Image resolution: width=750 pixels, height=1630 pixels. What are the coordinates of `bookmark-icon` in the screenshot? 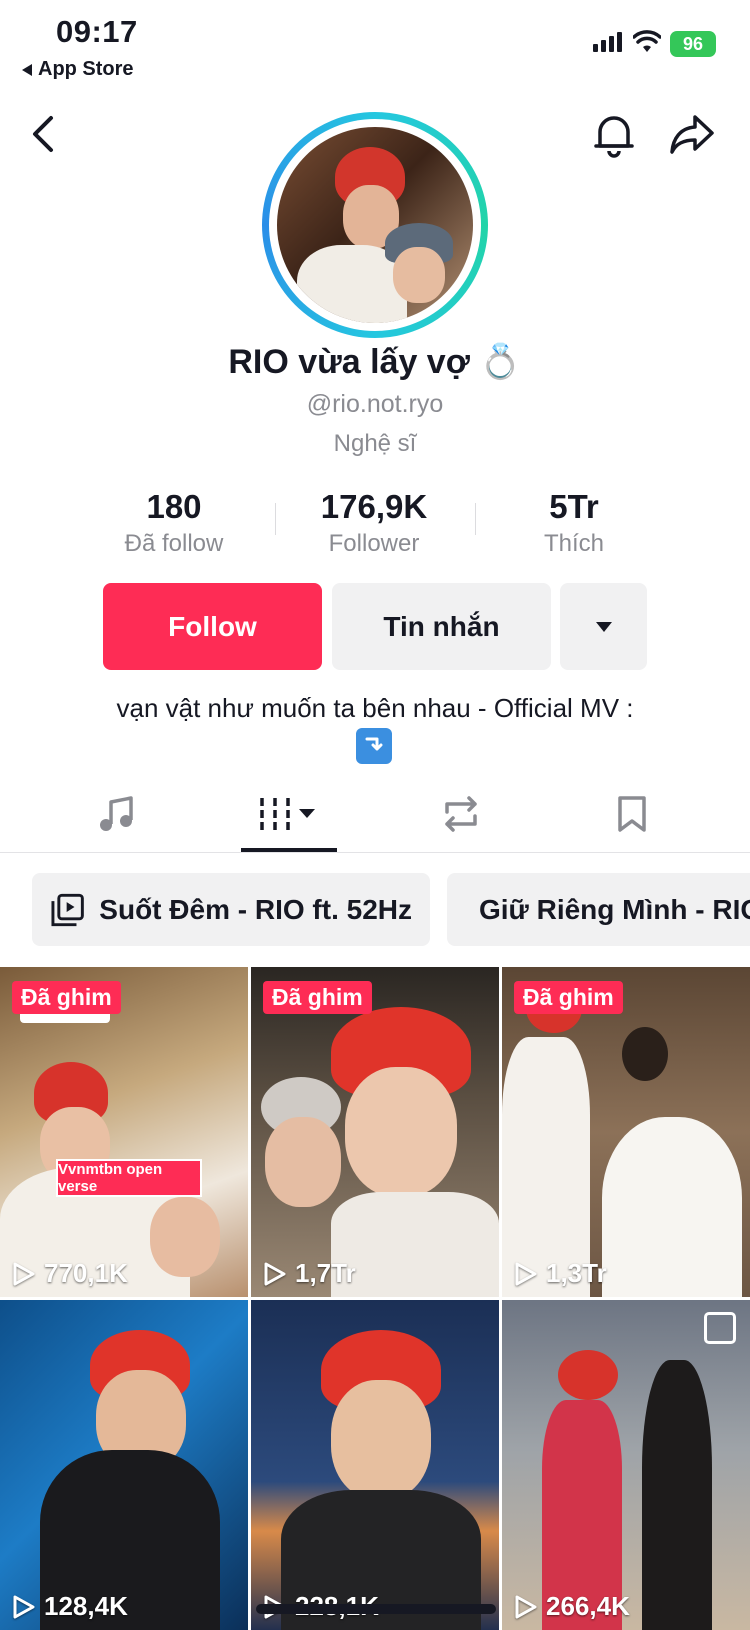 It's located at (632, 814).